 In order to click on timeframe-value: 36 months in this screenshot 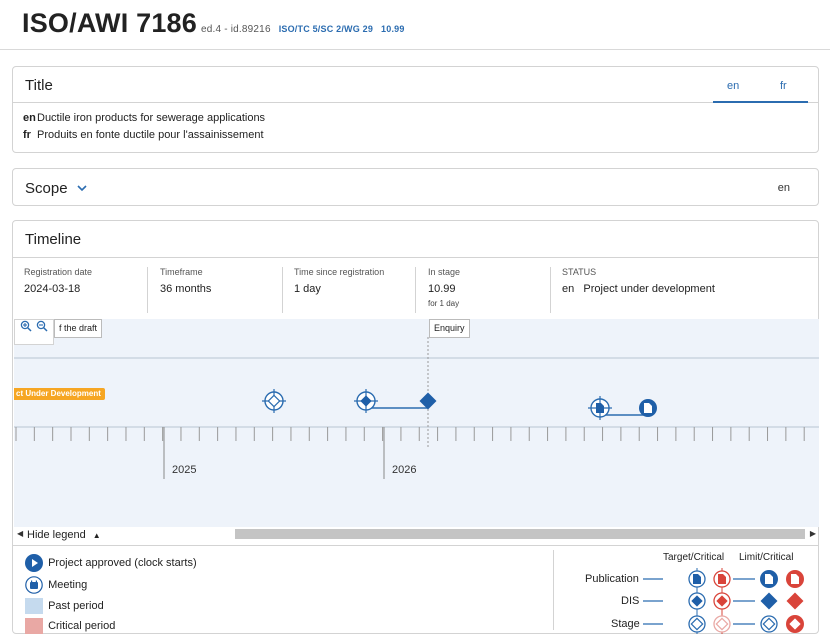, I will do `click(186, 289)`.